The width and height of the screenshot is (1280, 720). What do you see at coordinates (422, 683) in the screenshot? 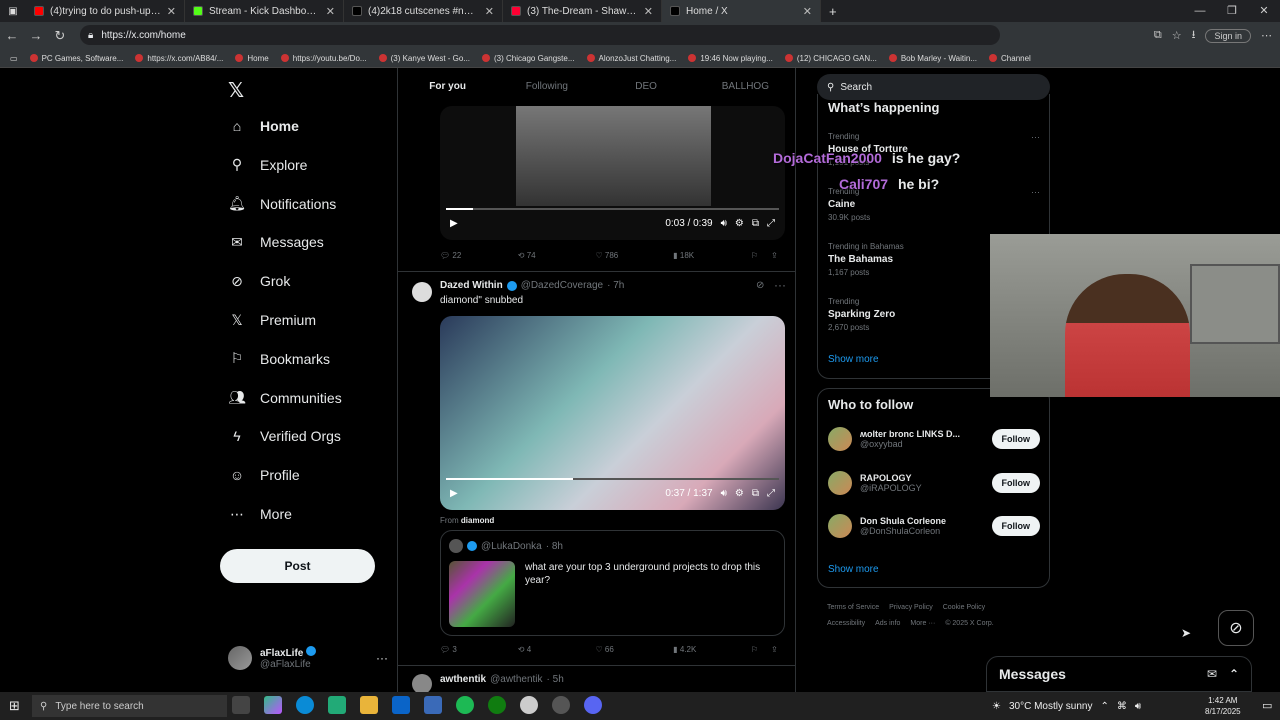
I see `tweet3-avatar` at bounding box center [422, 683].